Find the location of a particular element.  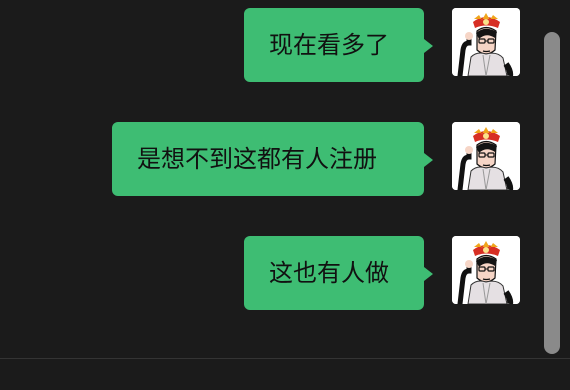

message-row-3: 这也有人做 is located at coordinates (382, 273).